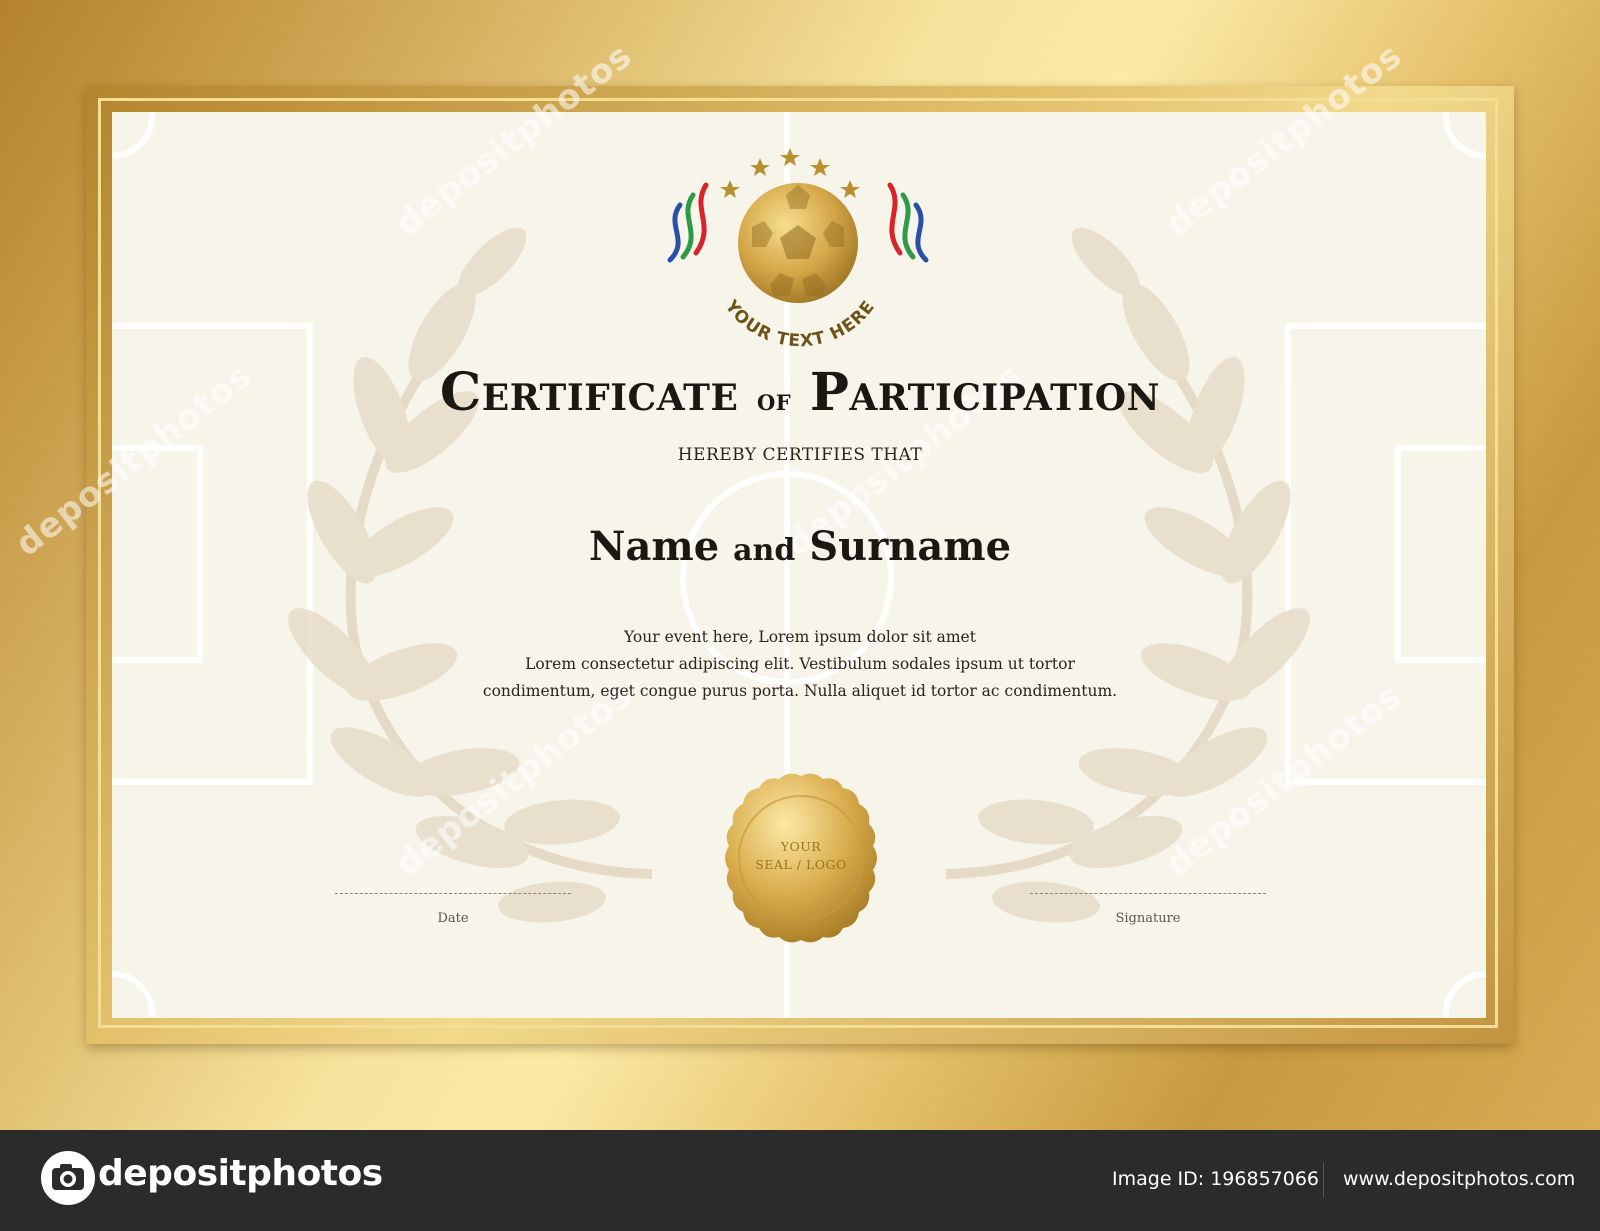  Describe the element at coordinates (1148, 893) in the screenshot. I see `signature-line` at that location.